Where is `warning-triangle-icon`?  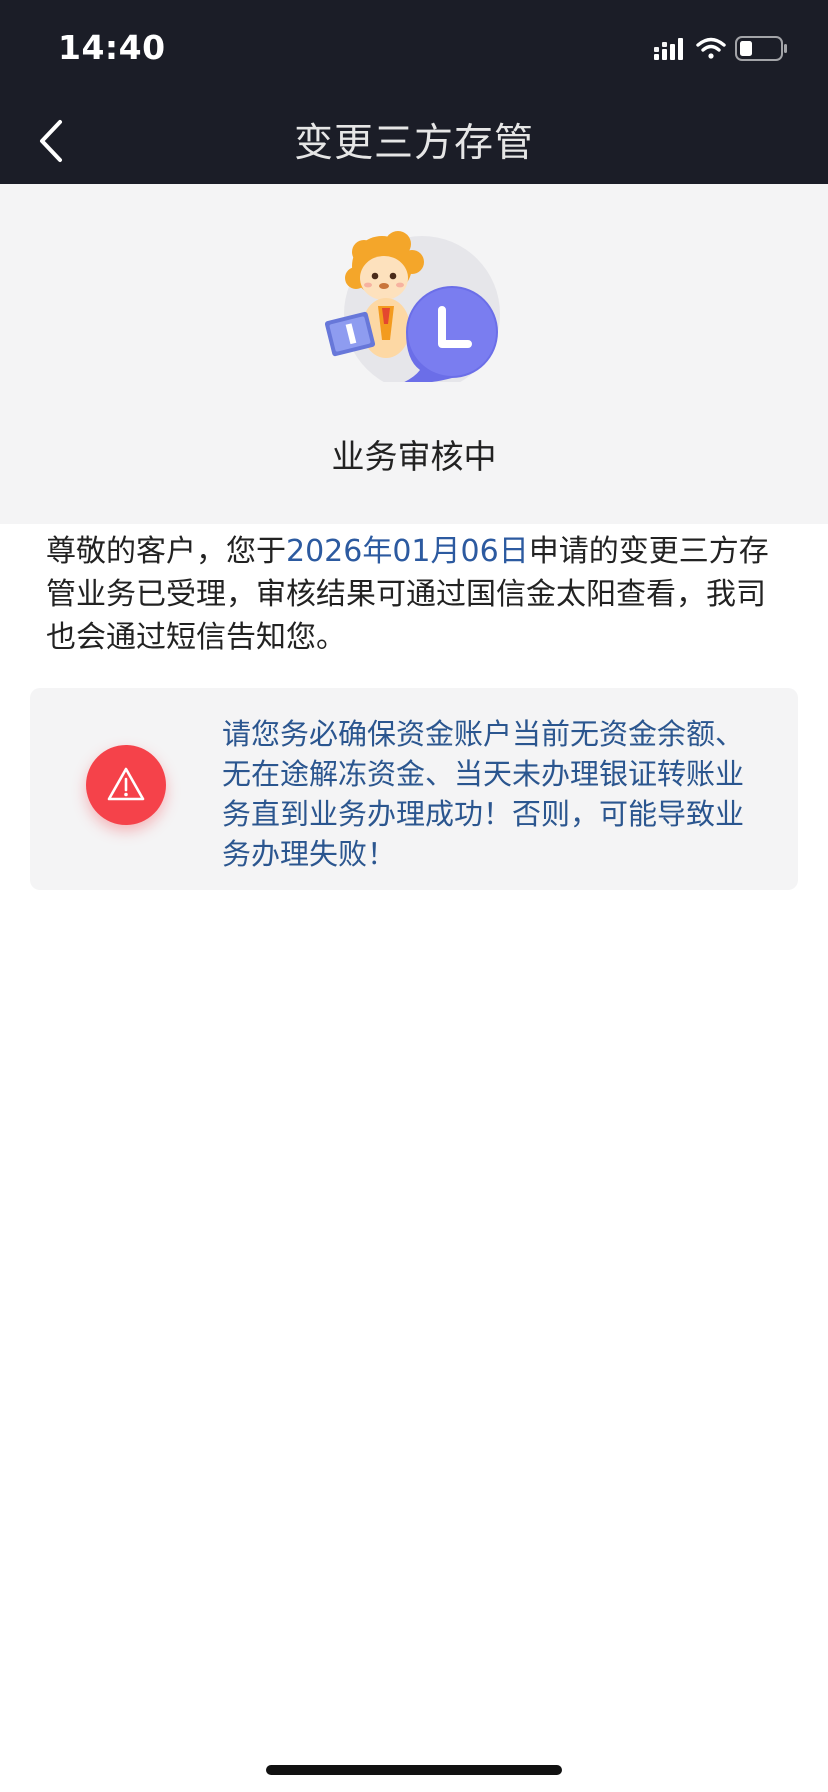
warning-triangle-icon is located at coordinates (126, 784).